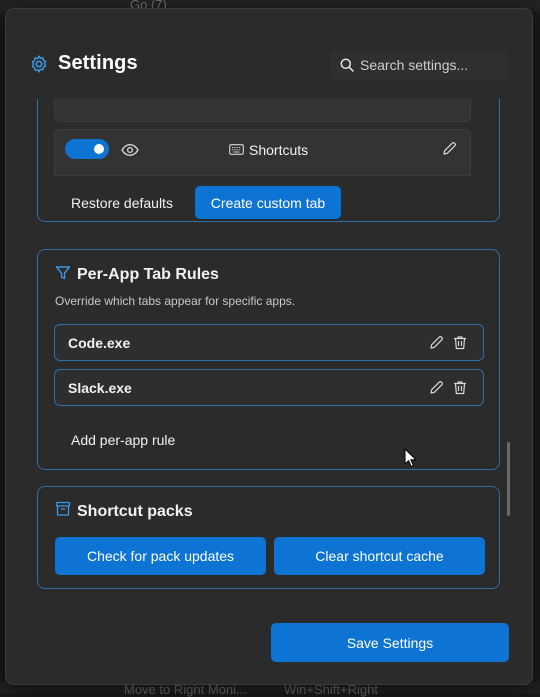 The height and width of the screenshot is (697, 540). I want to click on rule-name: Slack.exe, so click(100, 388).